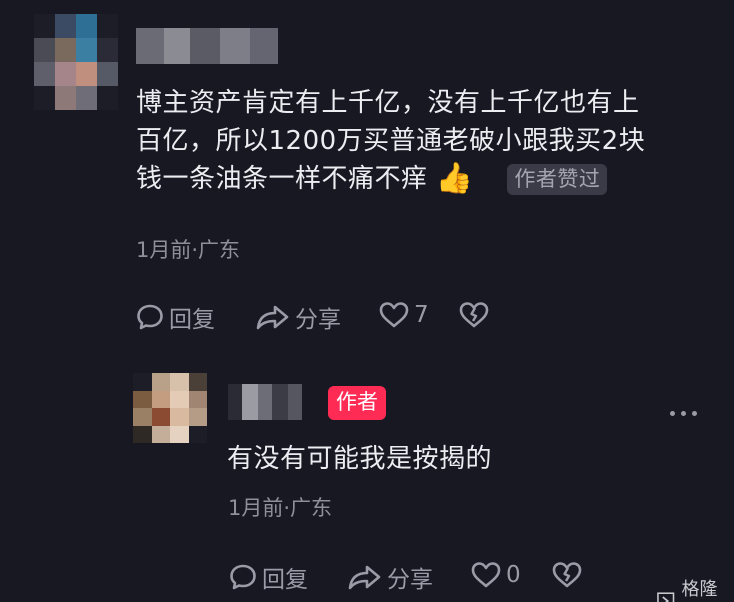 This screenshot has height=602, width=734. I want to click on like-button: 7, so click(403, 315).